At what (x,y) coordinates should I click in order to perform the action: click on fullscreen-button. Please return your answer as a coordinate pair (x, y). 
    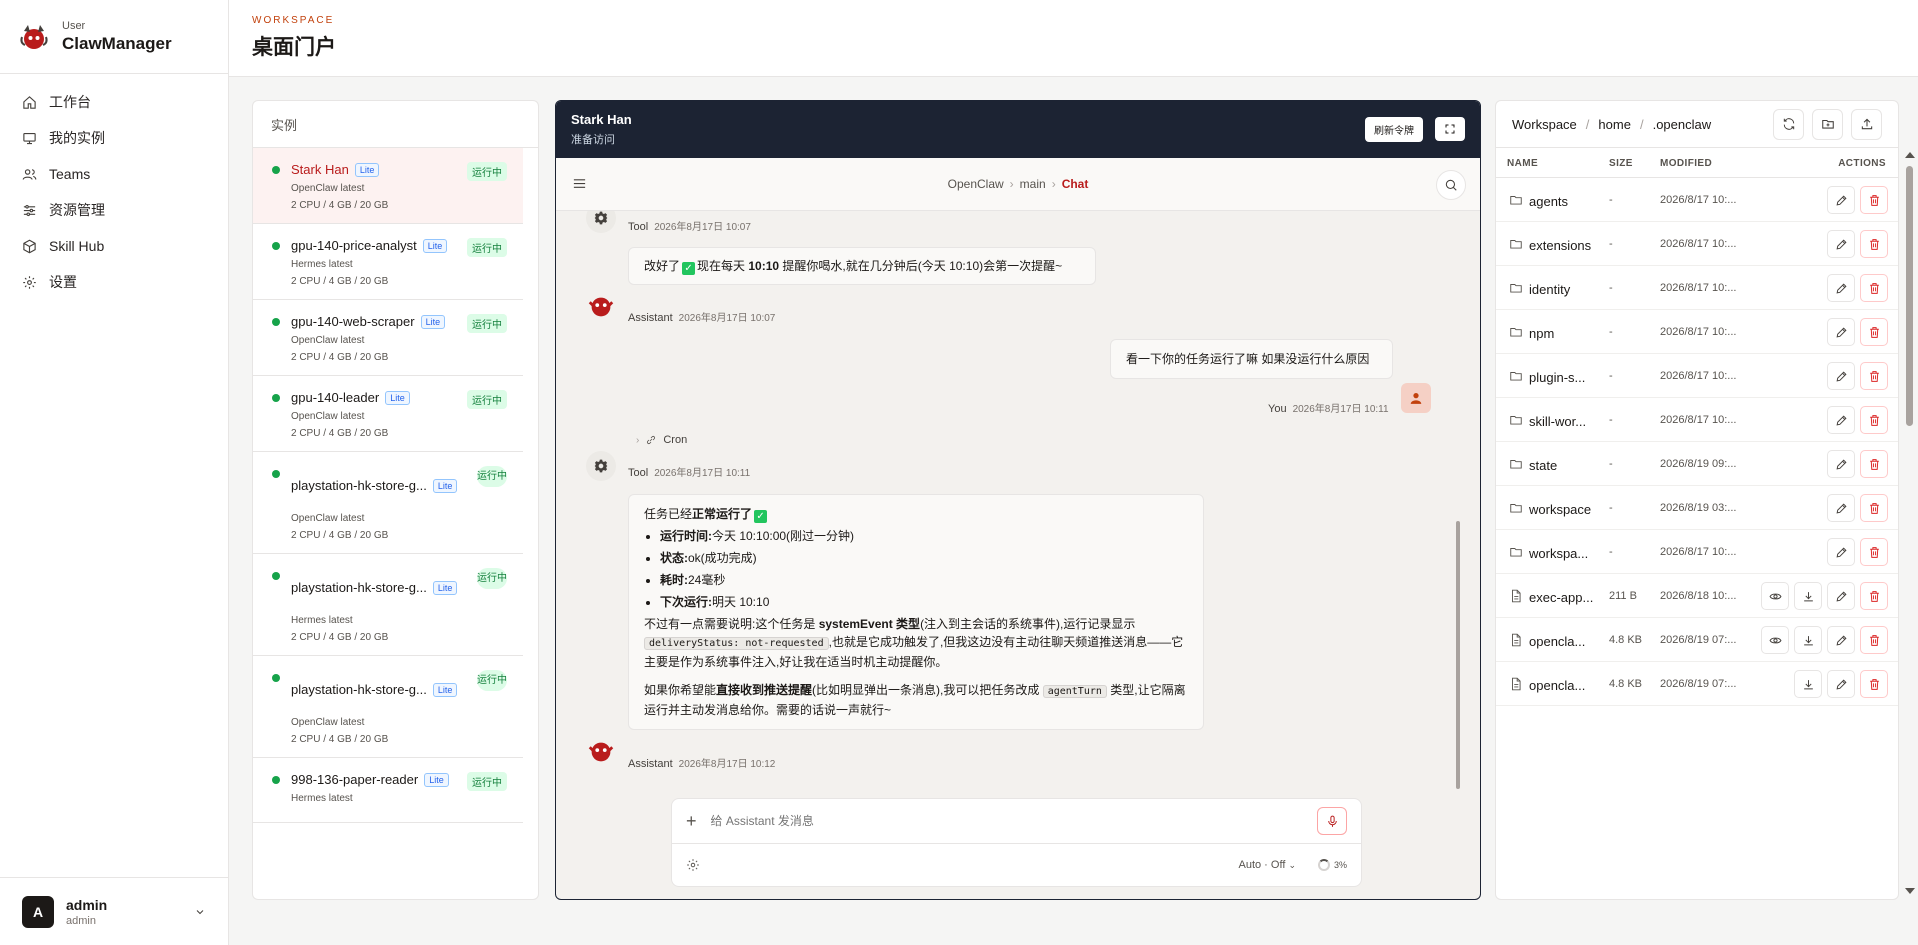
    Looking at the image, I should click on (1450, 129).